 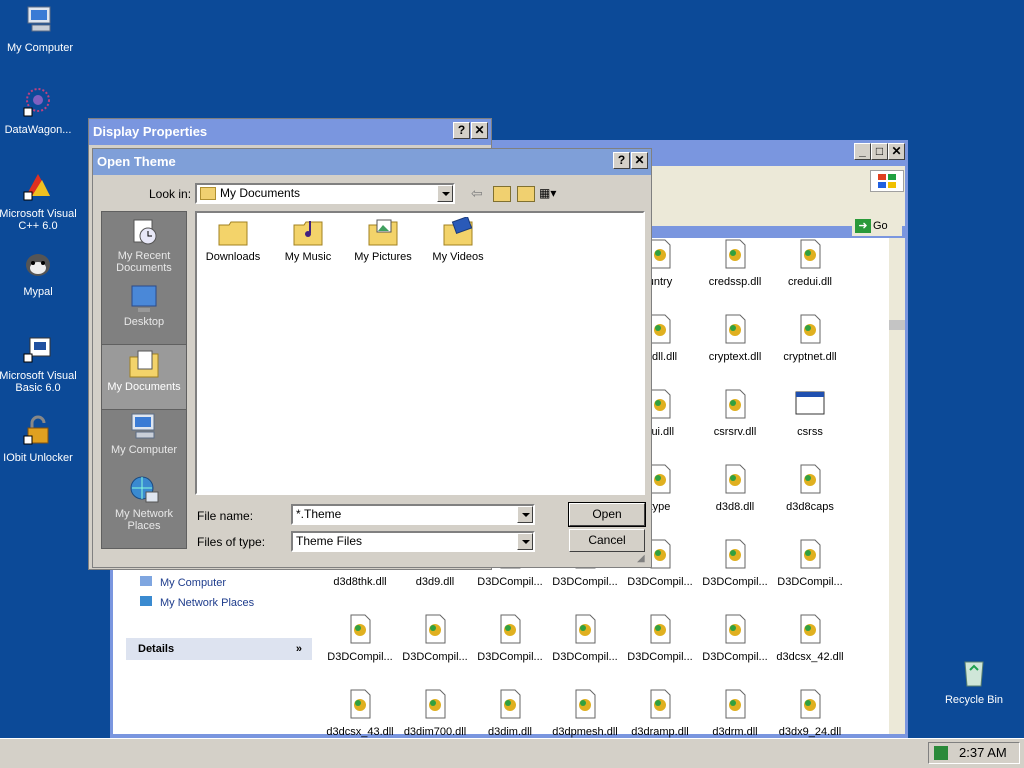 I want to click on place-my-computer: My Computer, so click(x=144, y=434).